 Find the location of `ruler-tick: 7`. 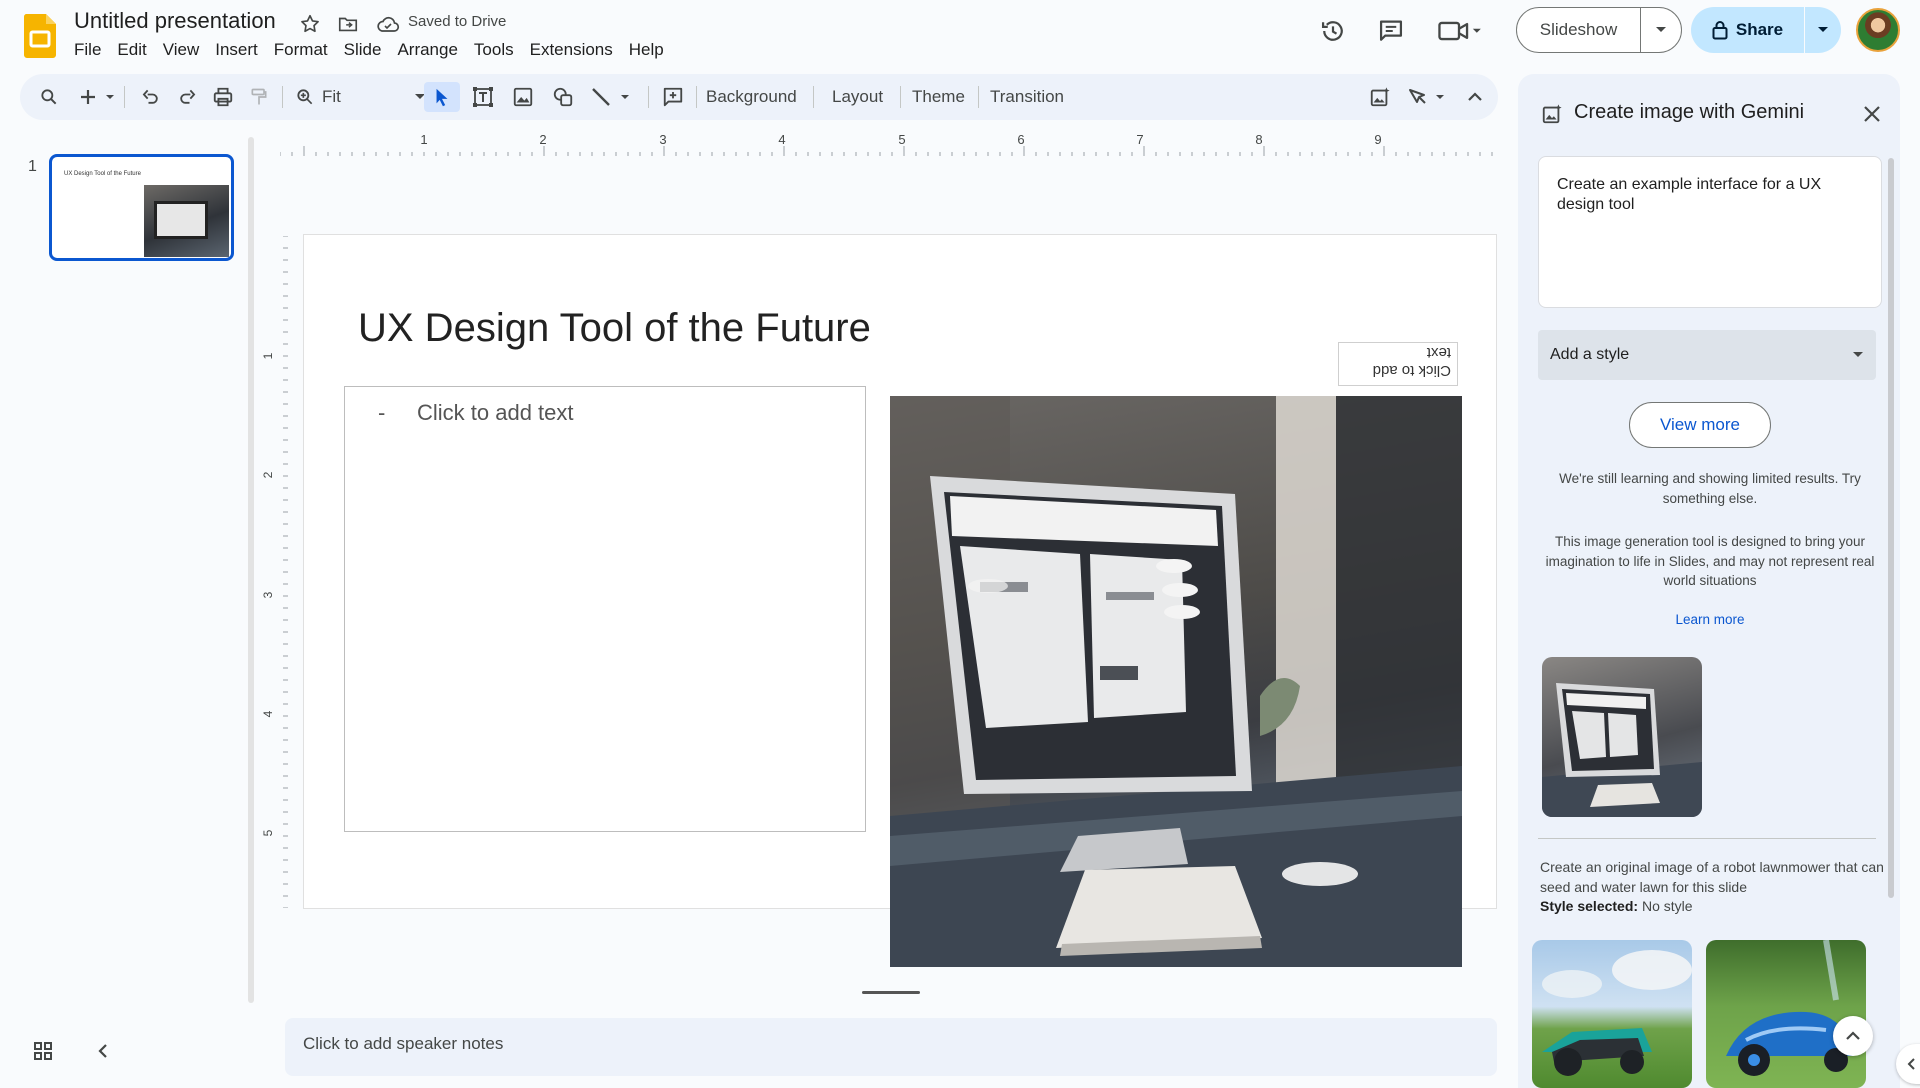

ruler-tick: 7 is located at coordinates (1139, 139).